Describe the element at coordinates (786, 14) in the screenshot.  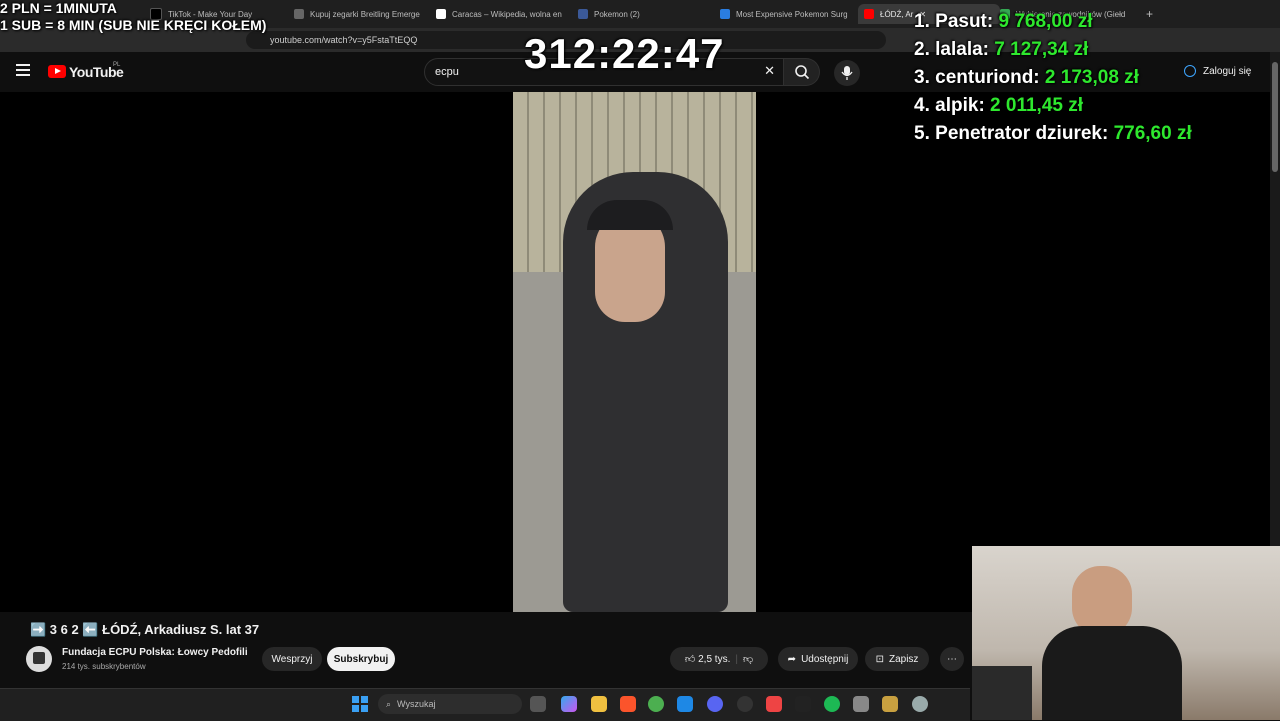
I see `tab-pokemon-surge: Most Expensive Pokemon Surg` at that location.